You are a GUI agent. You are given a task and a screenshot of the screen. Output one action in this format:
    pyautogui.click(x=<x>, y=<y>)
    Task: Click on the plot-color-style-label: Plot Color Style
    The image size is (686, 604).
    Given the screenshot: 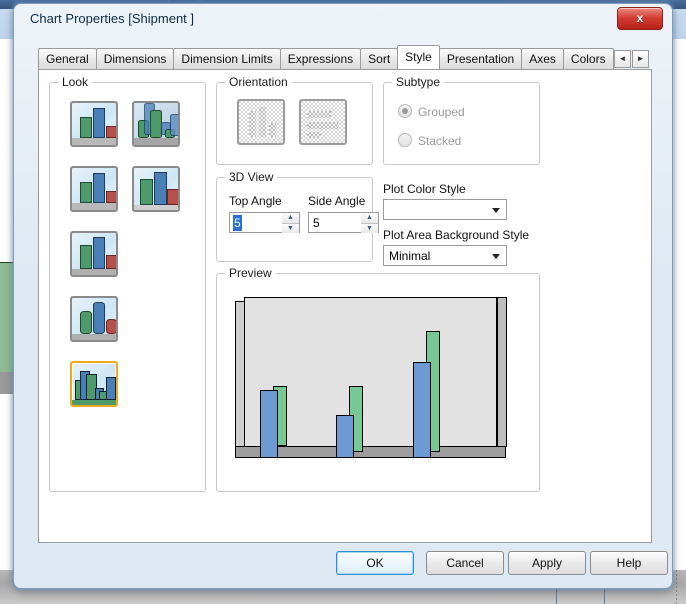 What is the action you would take?
    pyautogui.click(x=424, y=189)
    